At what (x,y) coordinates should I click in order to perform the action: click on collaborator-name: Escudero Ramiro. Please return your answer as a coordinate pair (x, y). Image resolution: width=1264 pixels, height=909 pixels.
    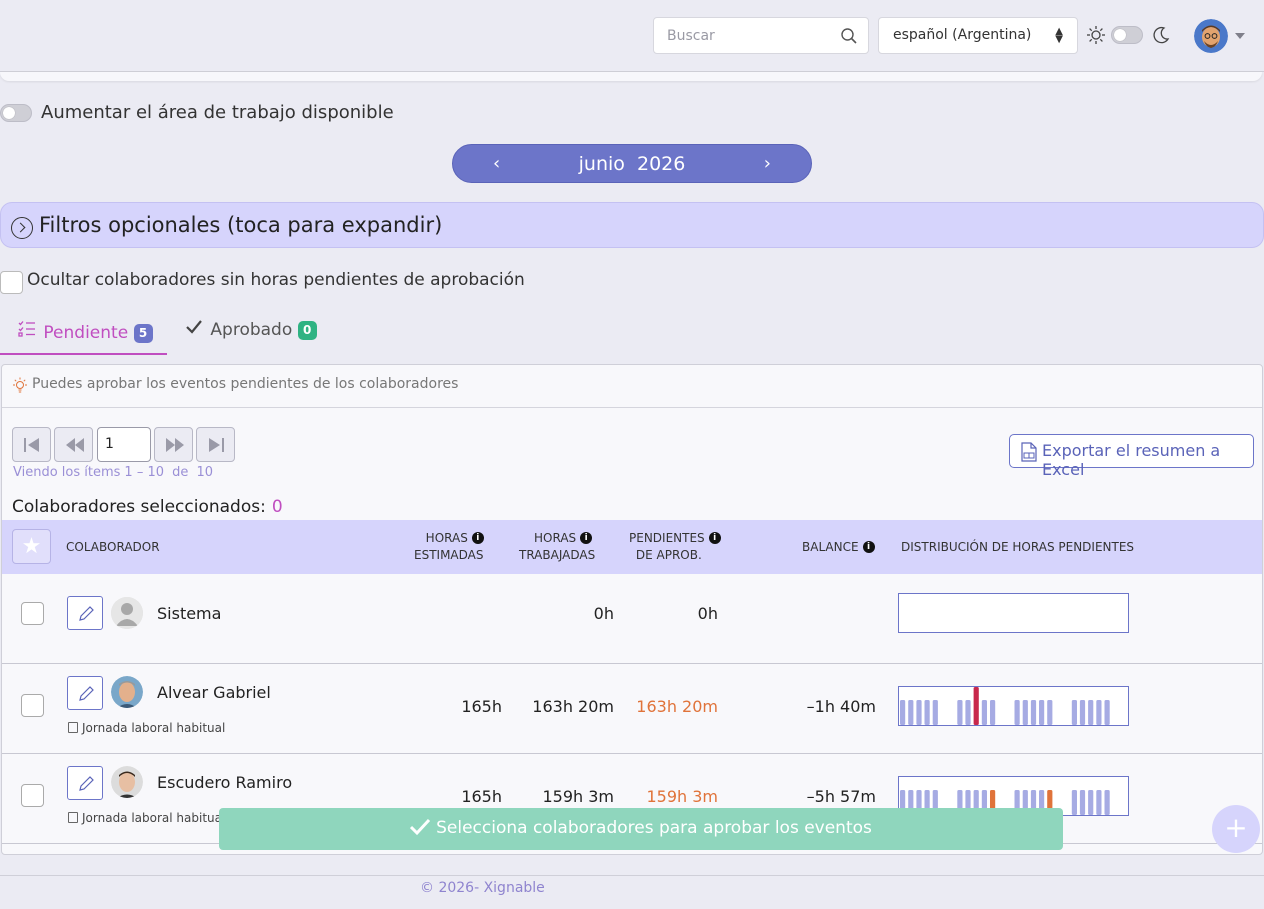
    Looking at the image, I should click on (224, 782).